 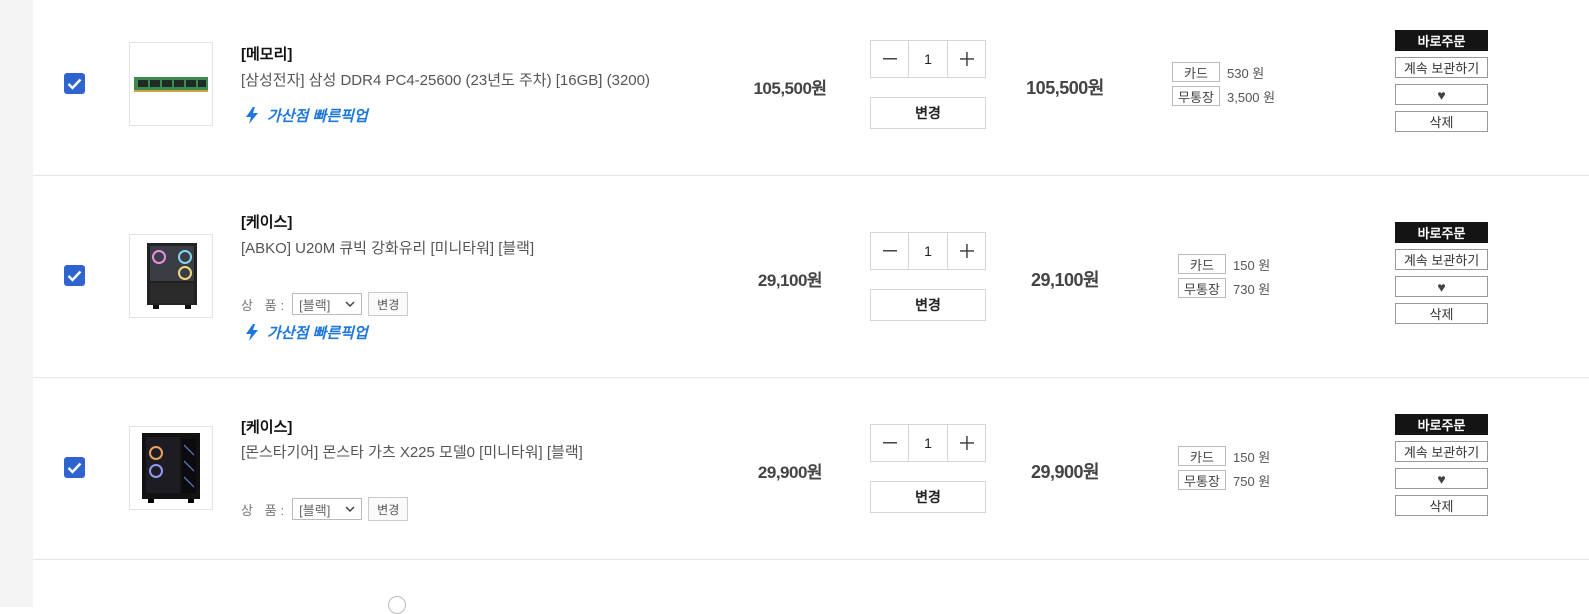 I want to click on left-gutter, so click(x=16, y=303).